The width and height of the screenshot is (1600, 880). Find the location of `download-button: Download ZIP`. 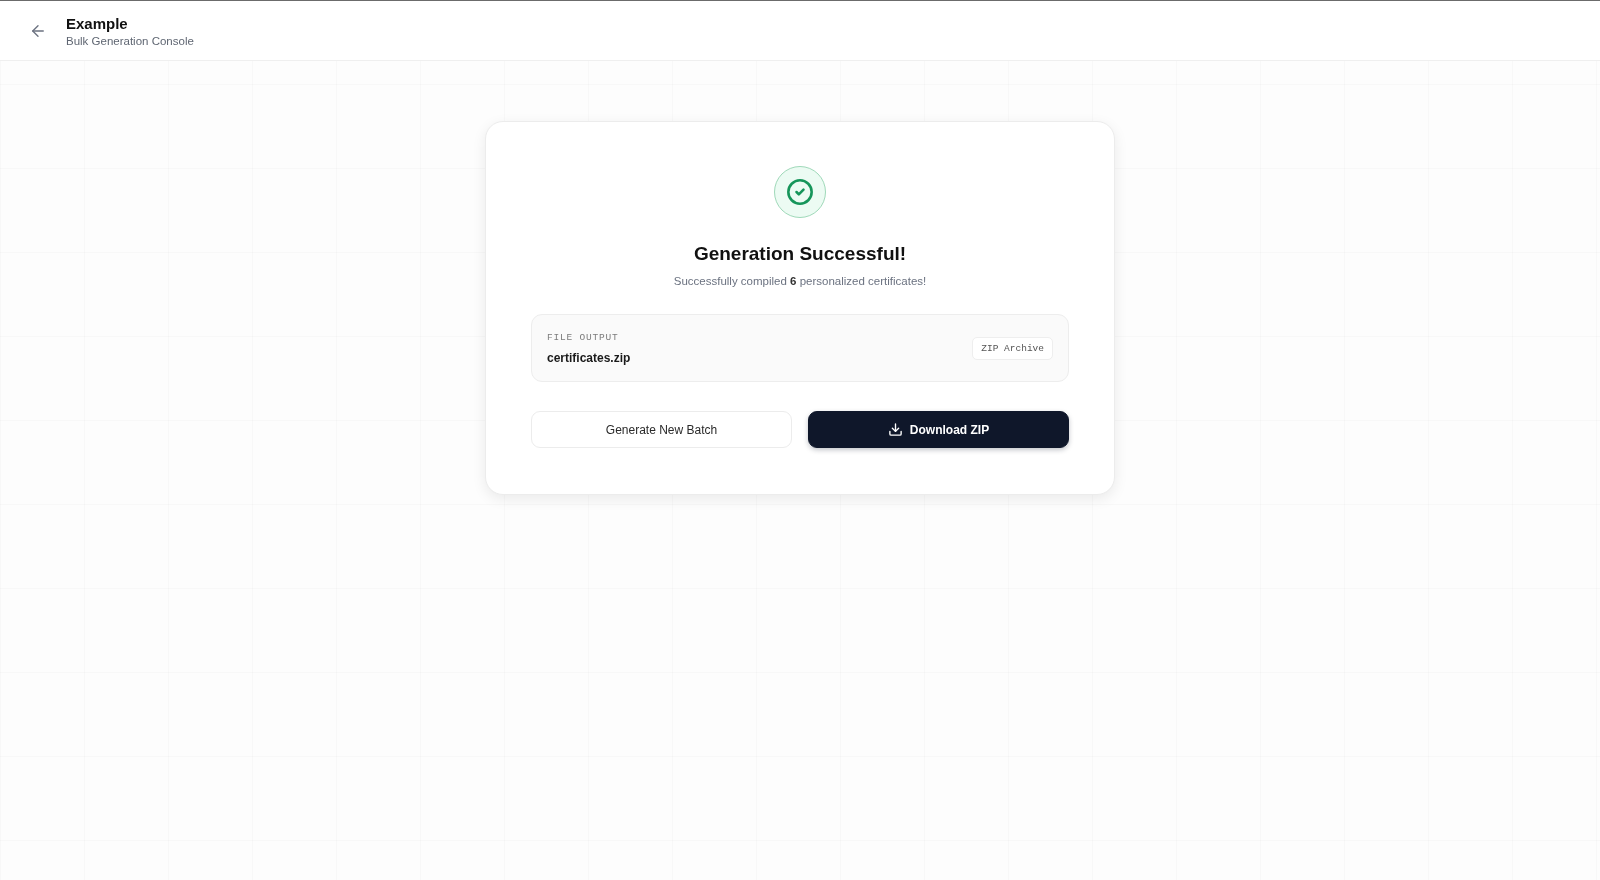

download-button: Download ZIP is located at coordinates (938, 429).